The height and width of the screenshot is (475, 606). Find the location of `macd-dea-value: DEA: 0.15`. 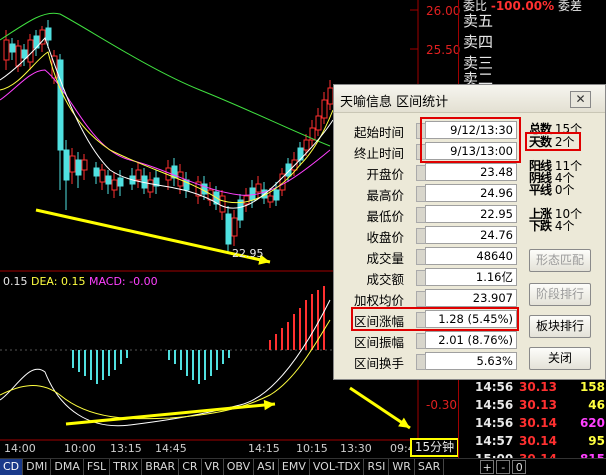

macd-dea-value: DEA: 0.15 is located at coordinates (58, 281).